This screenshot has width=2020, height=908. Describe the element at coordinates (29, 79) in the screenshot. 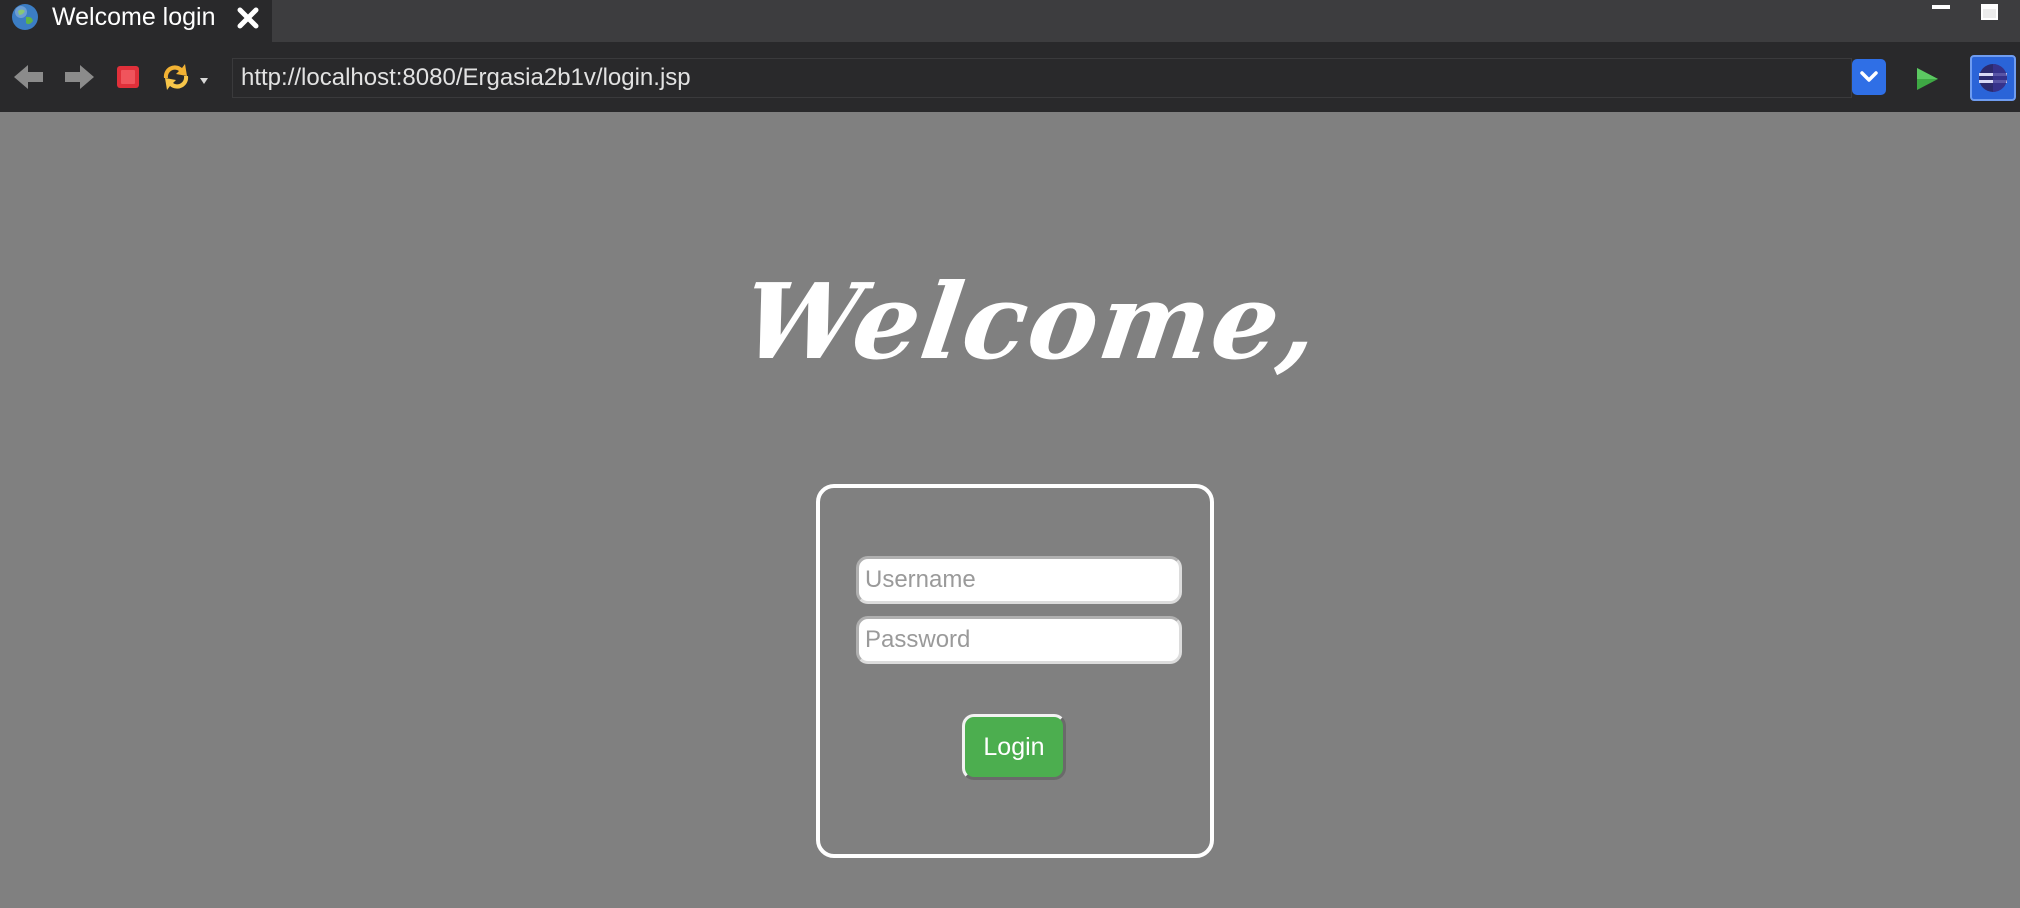

I see `back-arrow-icon` at that location.